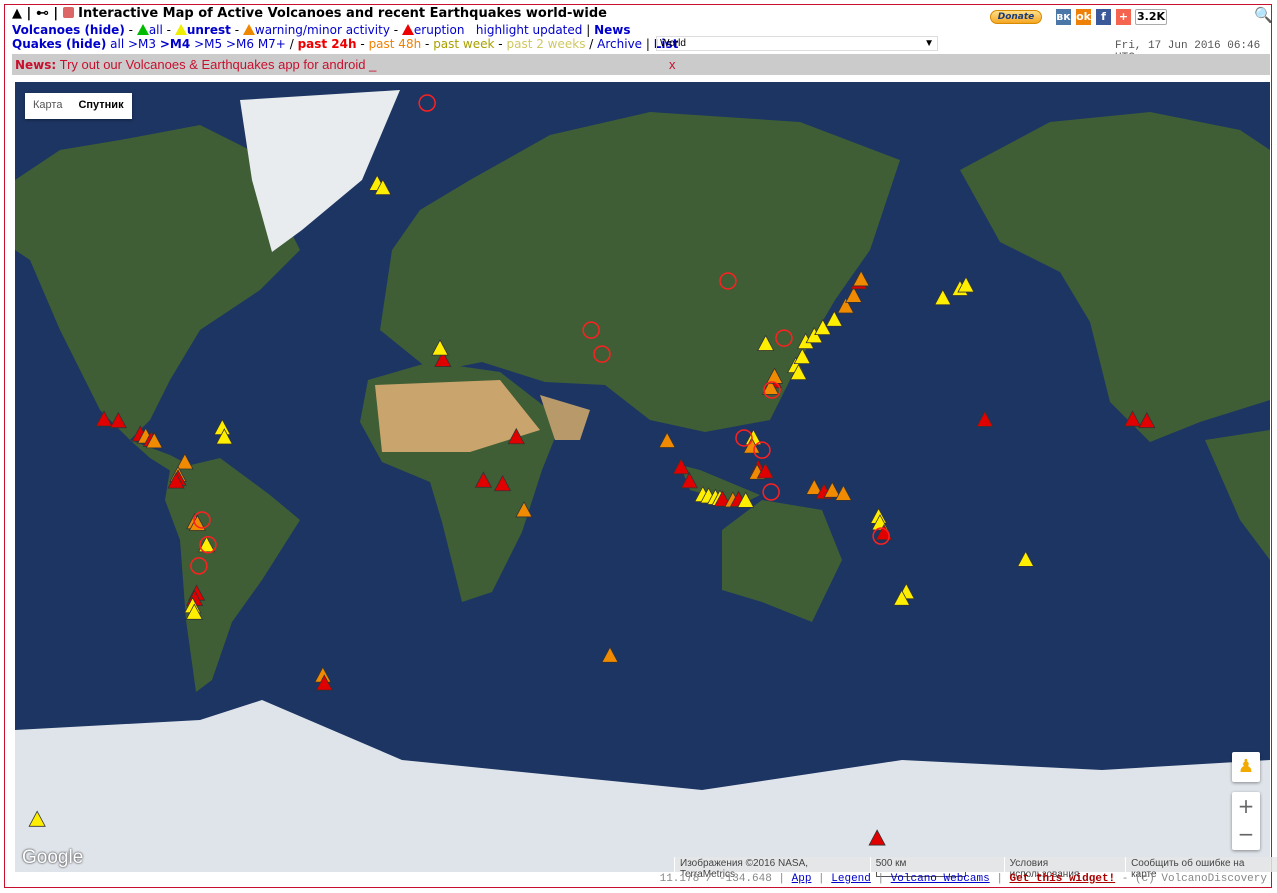 The height and width of the screenshot is (893, 1277). I want to click on google-logo: Google, so click(53, 857).